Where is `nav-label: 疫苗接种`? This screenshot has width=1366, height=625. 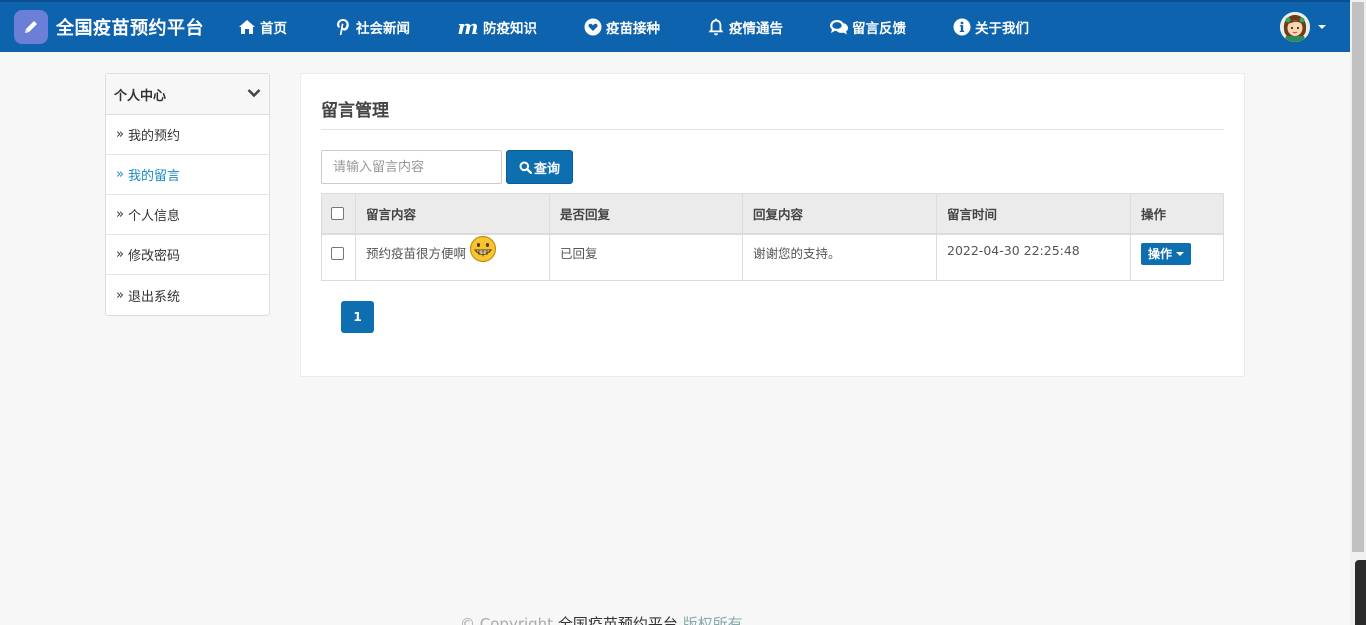 nav-label: 疫苗接种 is located at coordinates (633, 29).